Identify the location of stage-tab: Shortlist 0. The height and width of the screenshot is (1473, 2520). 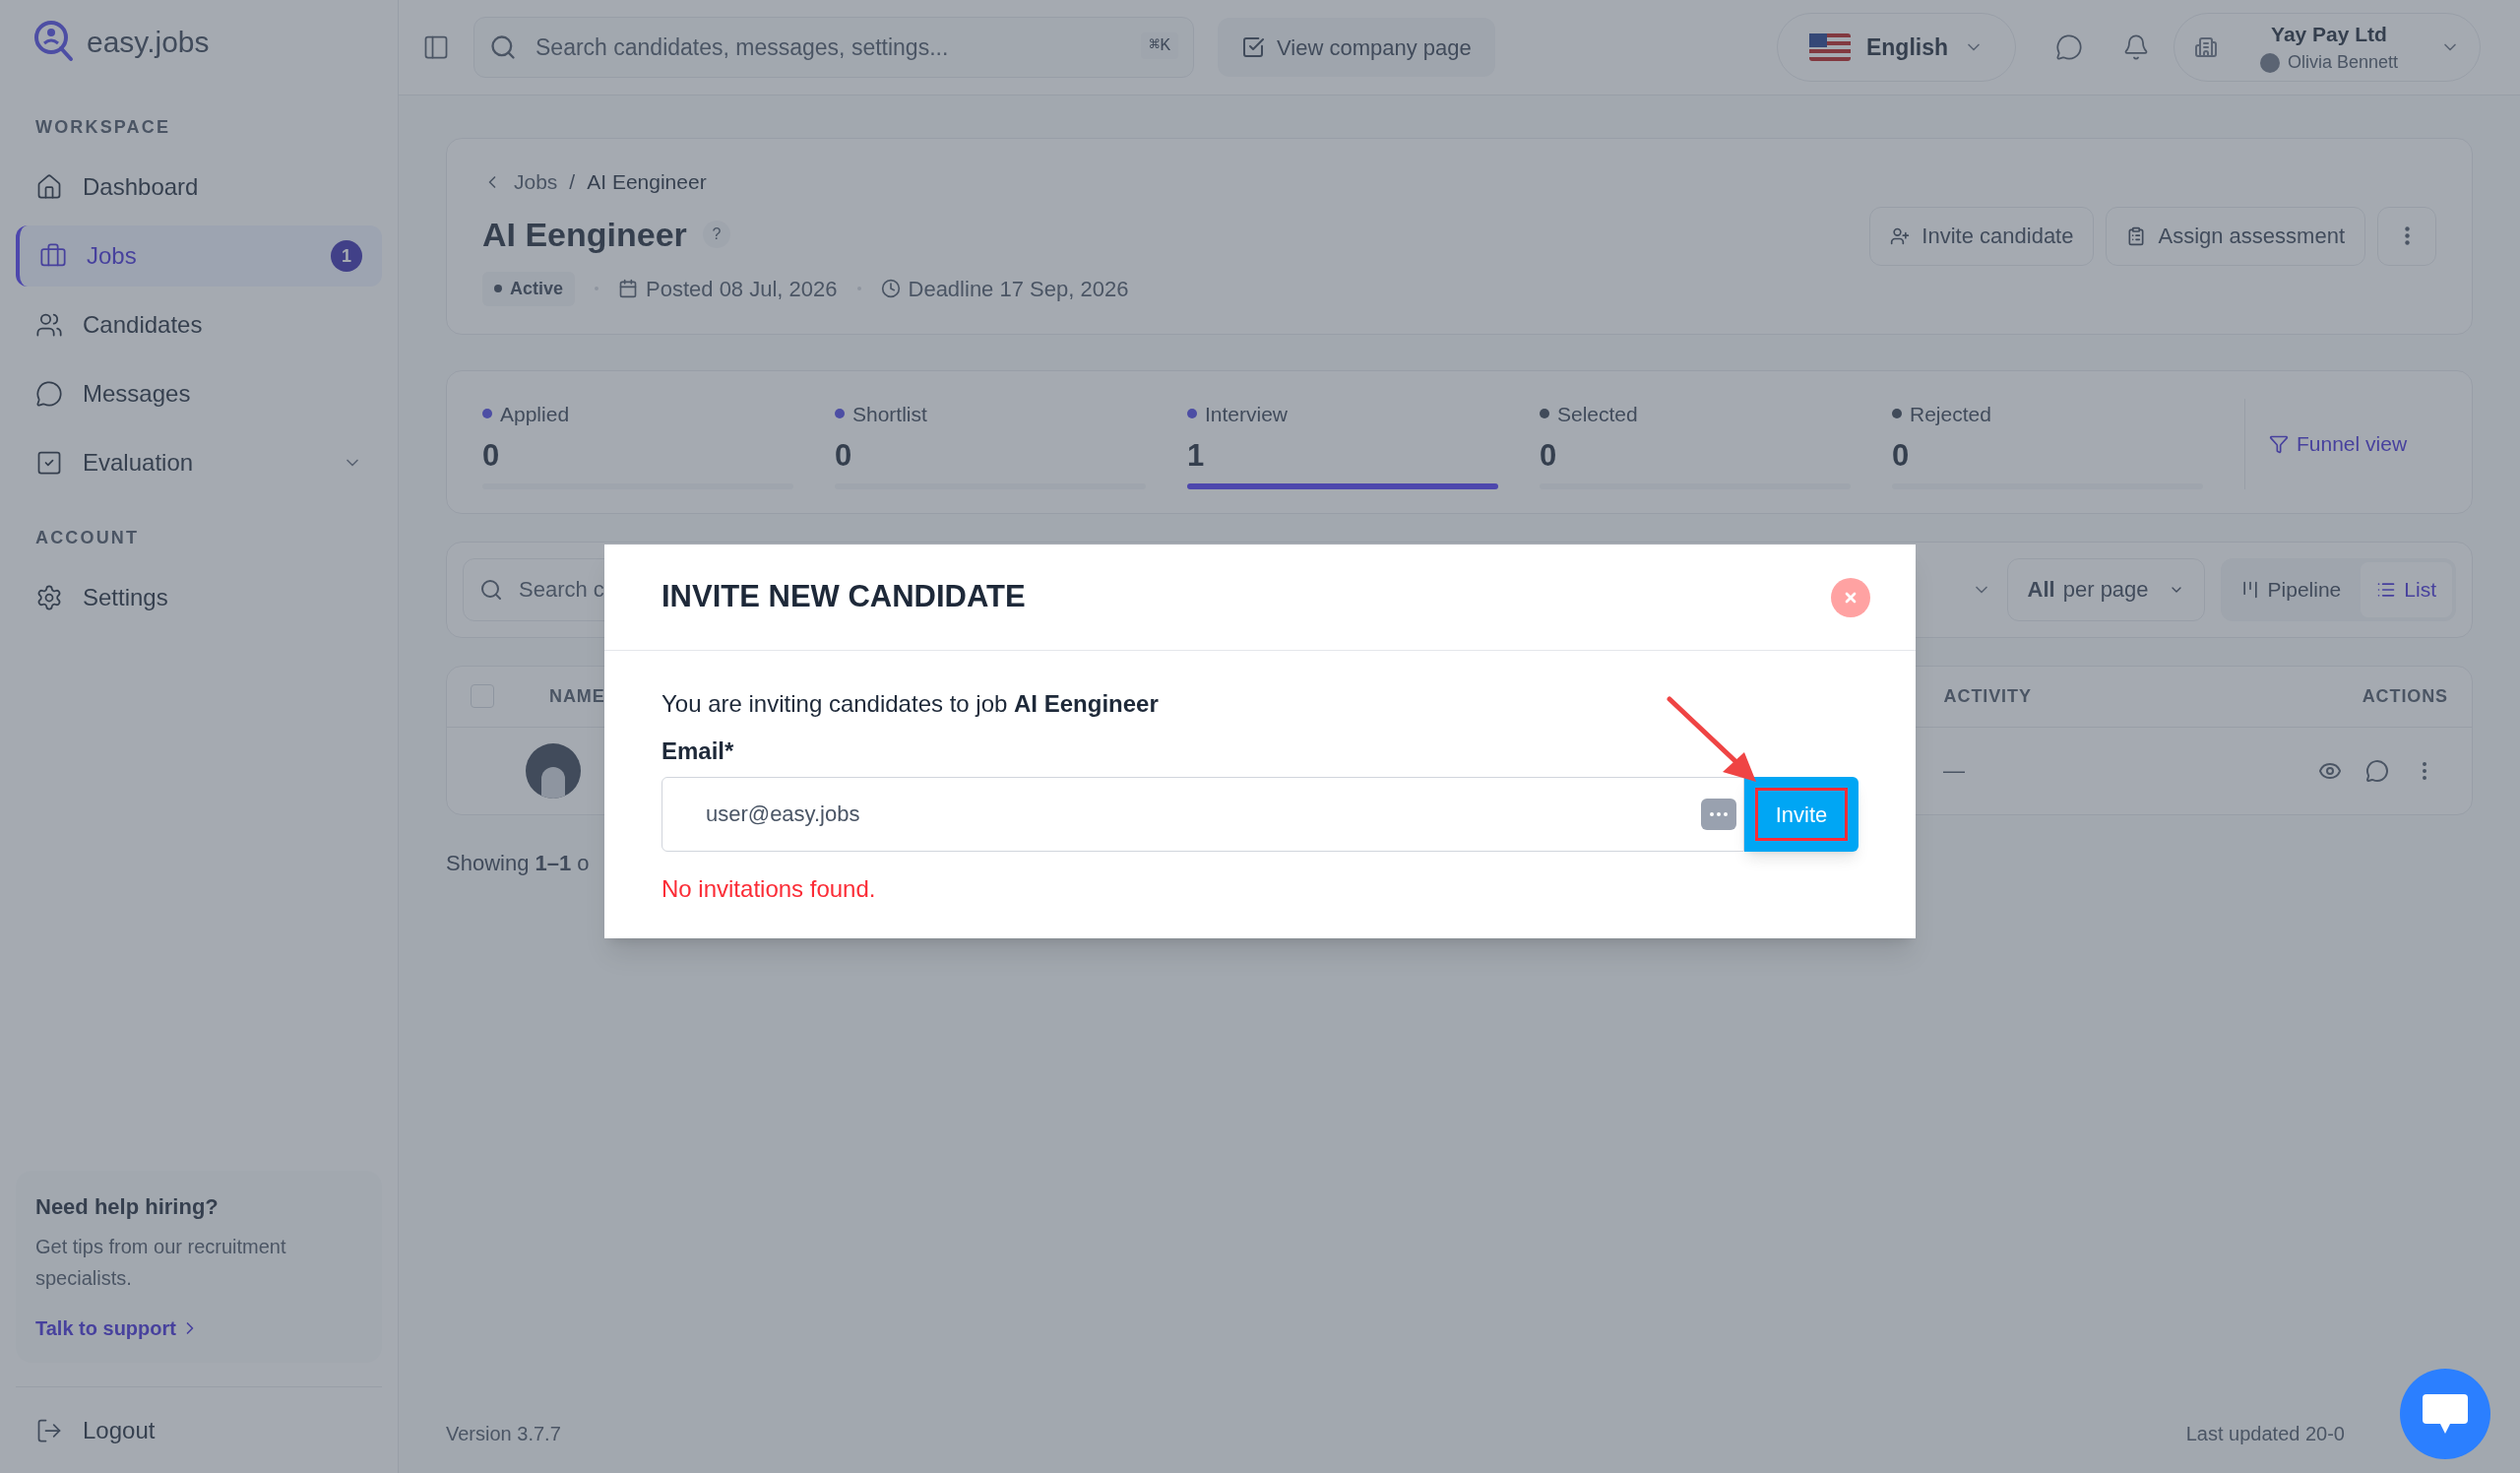
(990, 443).